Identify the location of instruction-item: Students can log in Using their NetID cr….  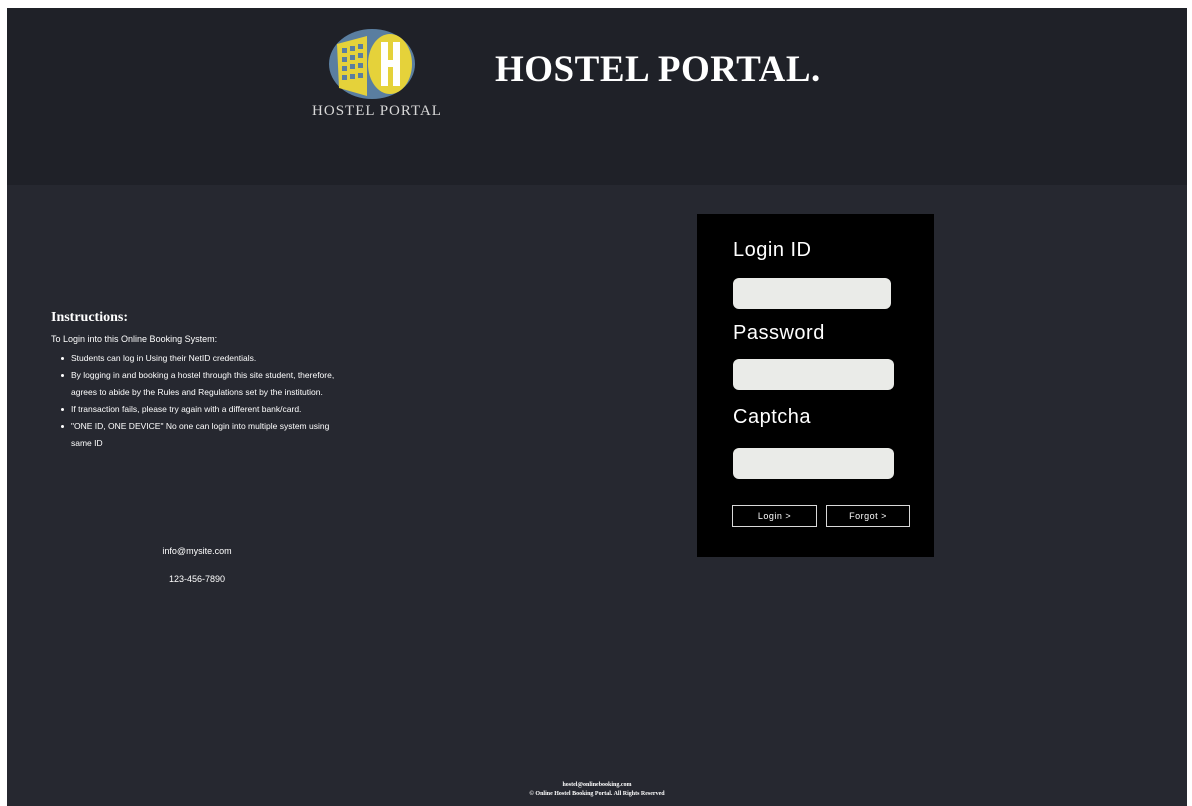
(206, 358).